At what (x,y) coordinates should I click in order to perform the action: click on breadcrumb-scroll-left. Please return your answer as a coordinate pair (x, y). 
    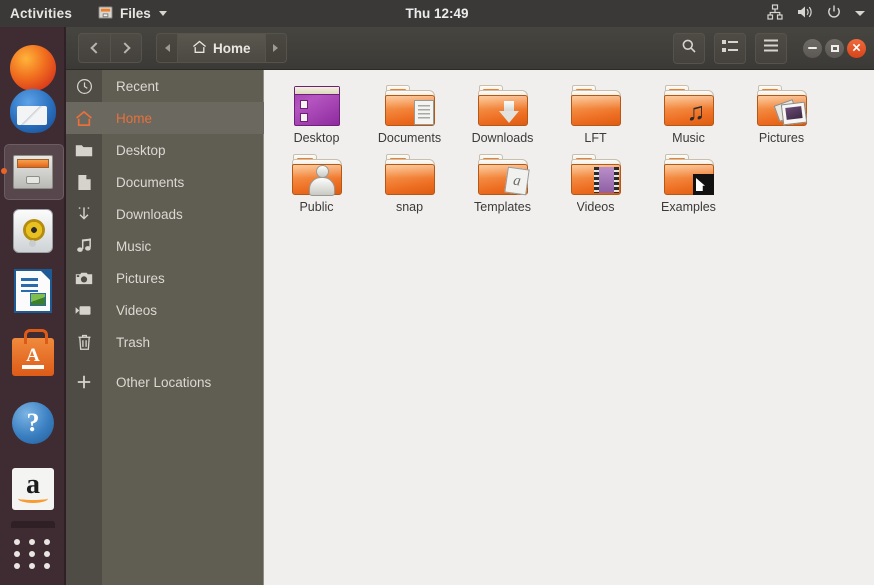
    Looking at the image, I should click on (167, 48).